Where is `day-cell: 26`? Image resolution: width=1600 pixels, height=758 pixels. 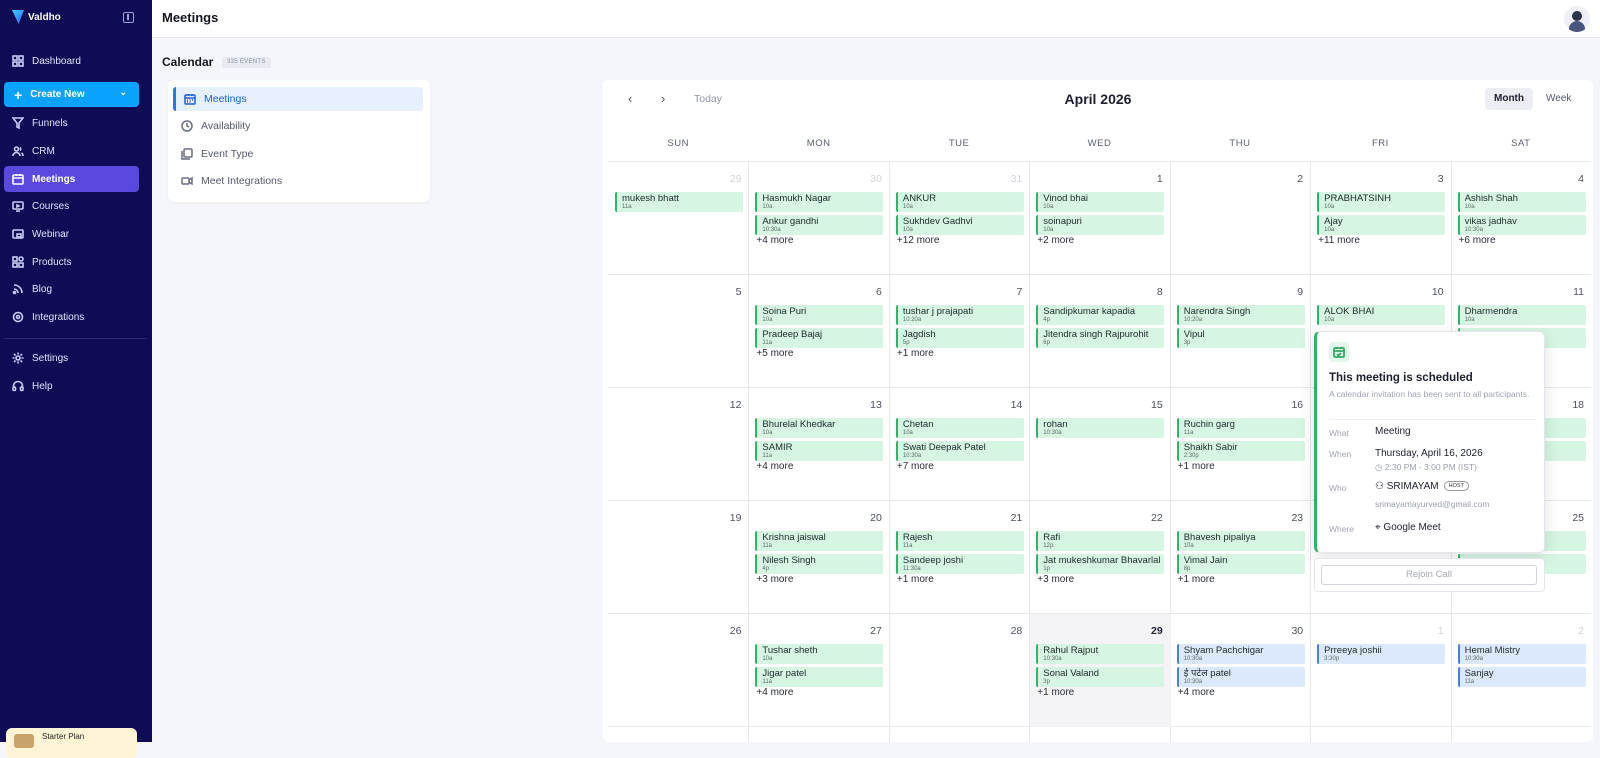
day-cell: 26 is located at coordinates (679, 670).